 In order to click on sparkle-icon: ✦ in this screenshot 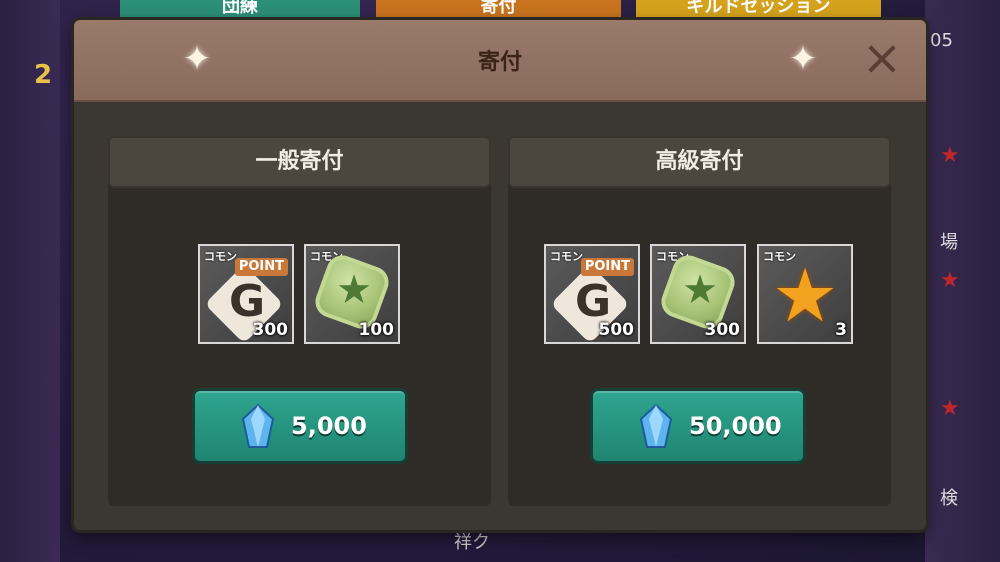, I will do `click(803, 59)`.